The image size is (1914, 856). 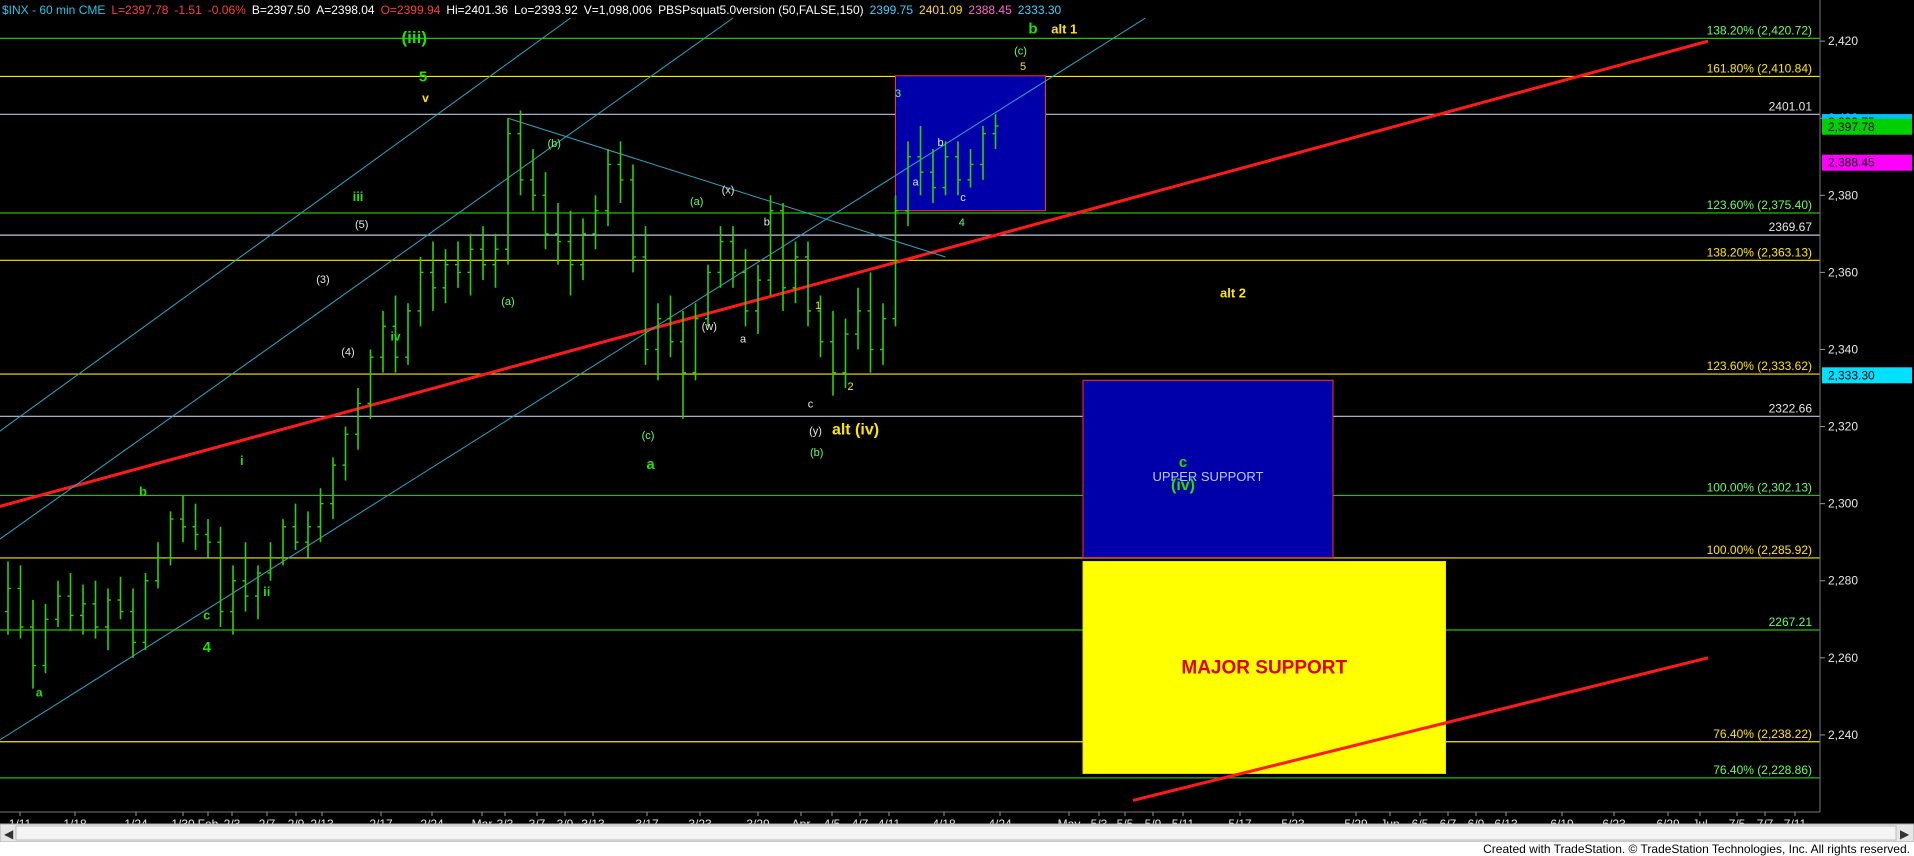 I want to click on level-label-12: 76.40% (2,228.86), so click(x=1762, y=770).